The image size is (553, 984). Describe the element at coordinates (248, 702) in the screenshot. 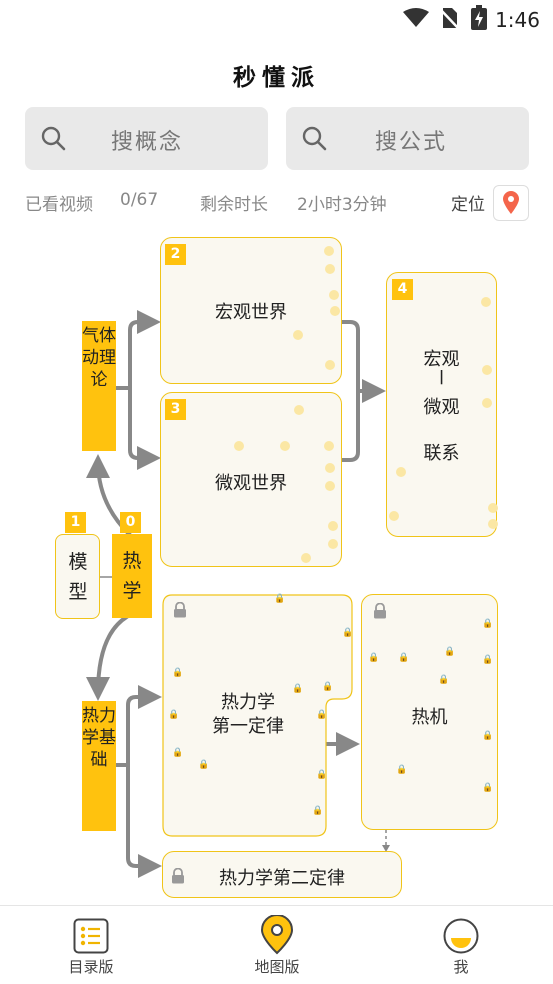

I see `node-first-law-label-1: 热力学` at that location.